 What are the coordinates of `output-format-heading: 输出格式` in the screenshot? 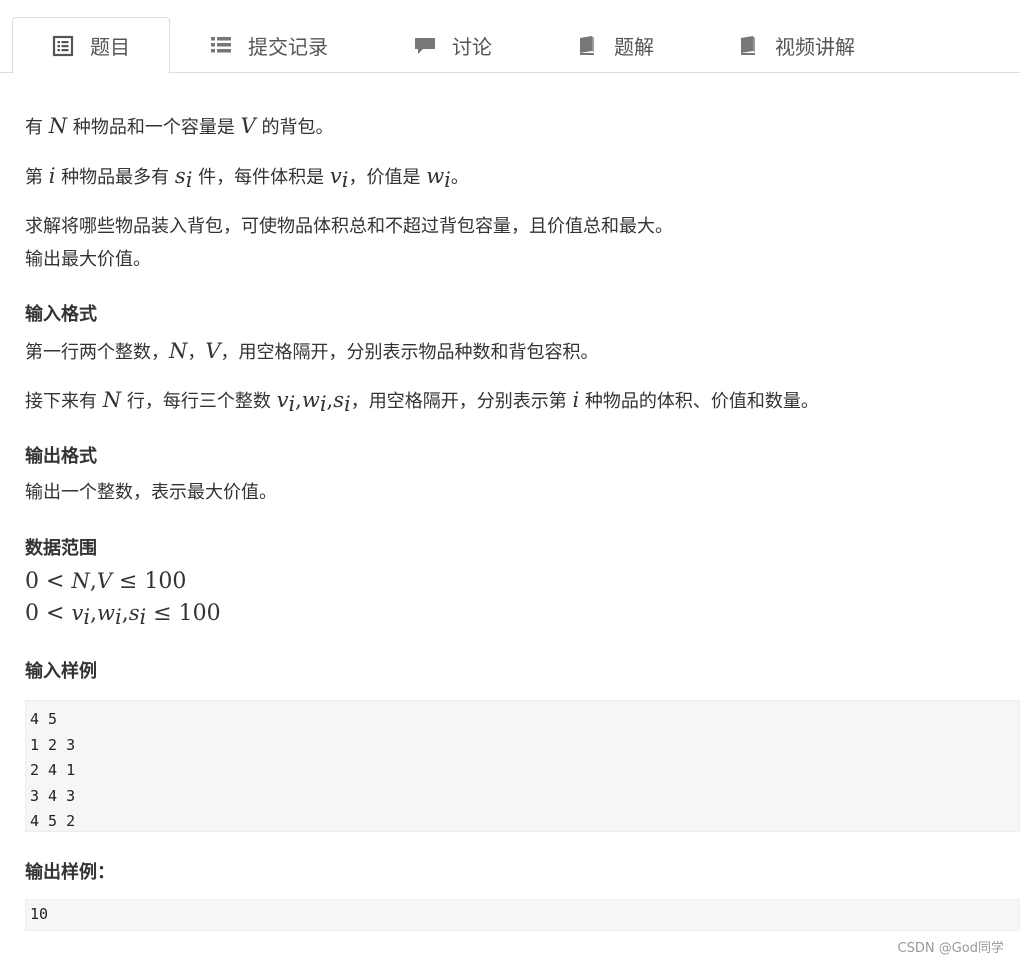 It's located at (61, 456).